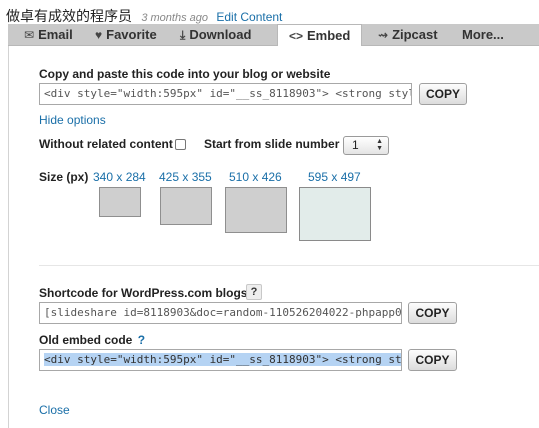  Describe the element at coordinates (415, 34) in the screenshot. I see `tab-zipcast-label: Zipcast` at that location.